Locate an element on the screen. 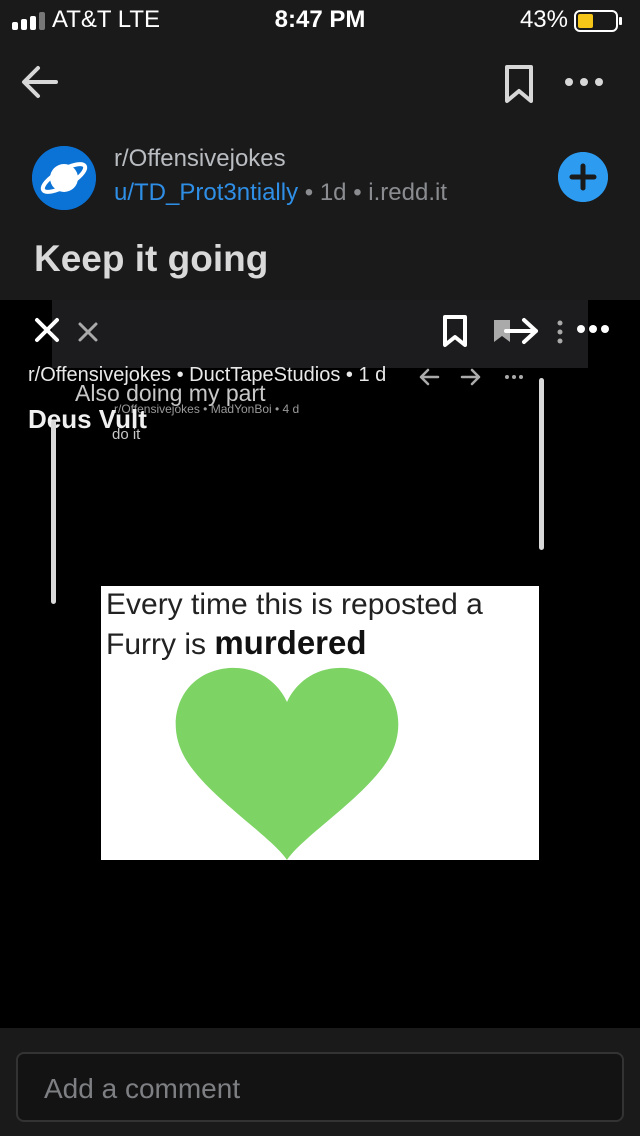  comment-placeholder: Add a comment is located at coordinates (142, 1088).